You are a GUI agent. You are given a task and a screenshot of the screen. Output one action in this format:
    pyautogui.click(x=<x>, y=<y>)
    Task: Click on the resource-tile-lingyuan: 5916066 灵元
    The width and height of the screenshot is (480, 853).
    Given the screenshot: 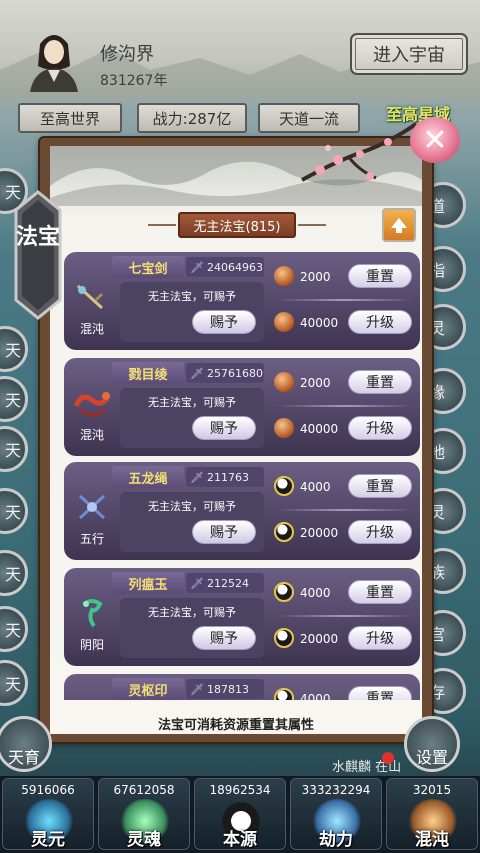 What is the action you would take?
    pyautogui.click(x=48, y=814)
    